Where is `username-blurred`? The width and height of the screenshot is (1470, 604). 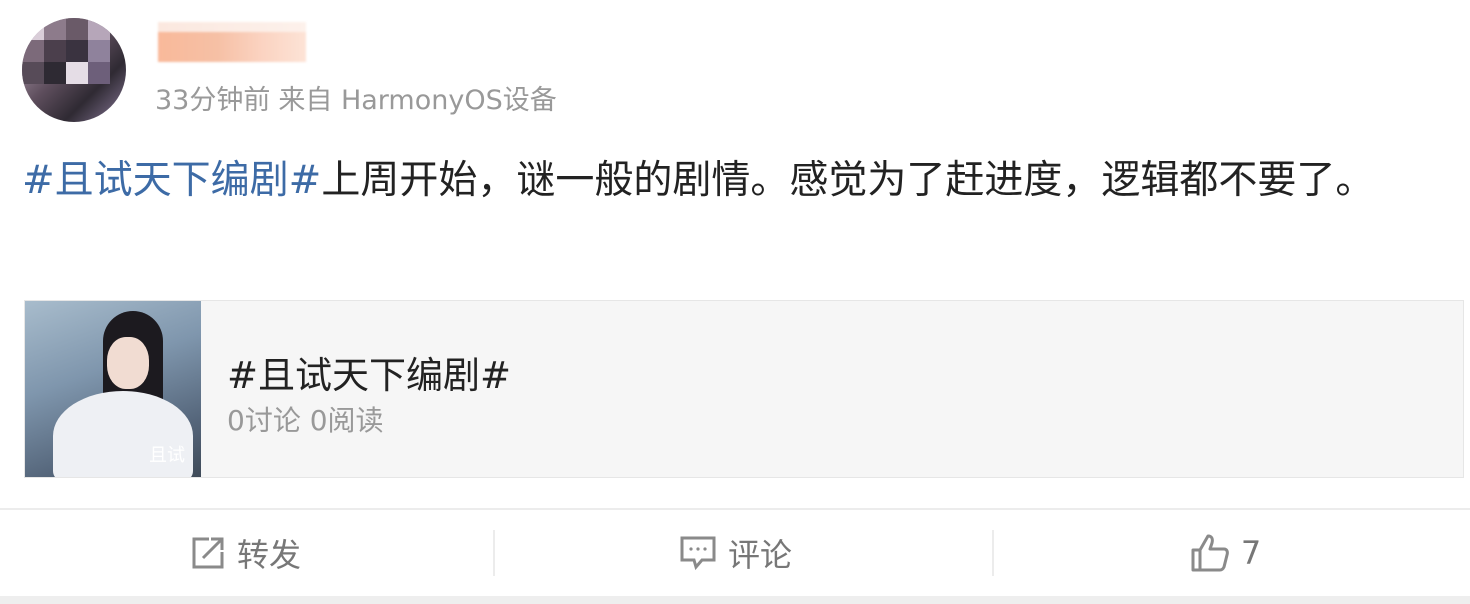 username-blurred is located at coordinates (232, 42).